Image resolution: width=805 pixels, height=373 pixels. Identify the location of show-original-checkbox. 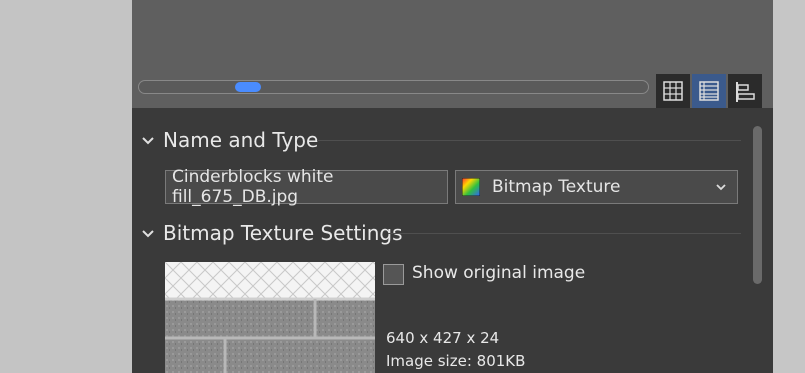
(393, 274).